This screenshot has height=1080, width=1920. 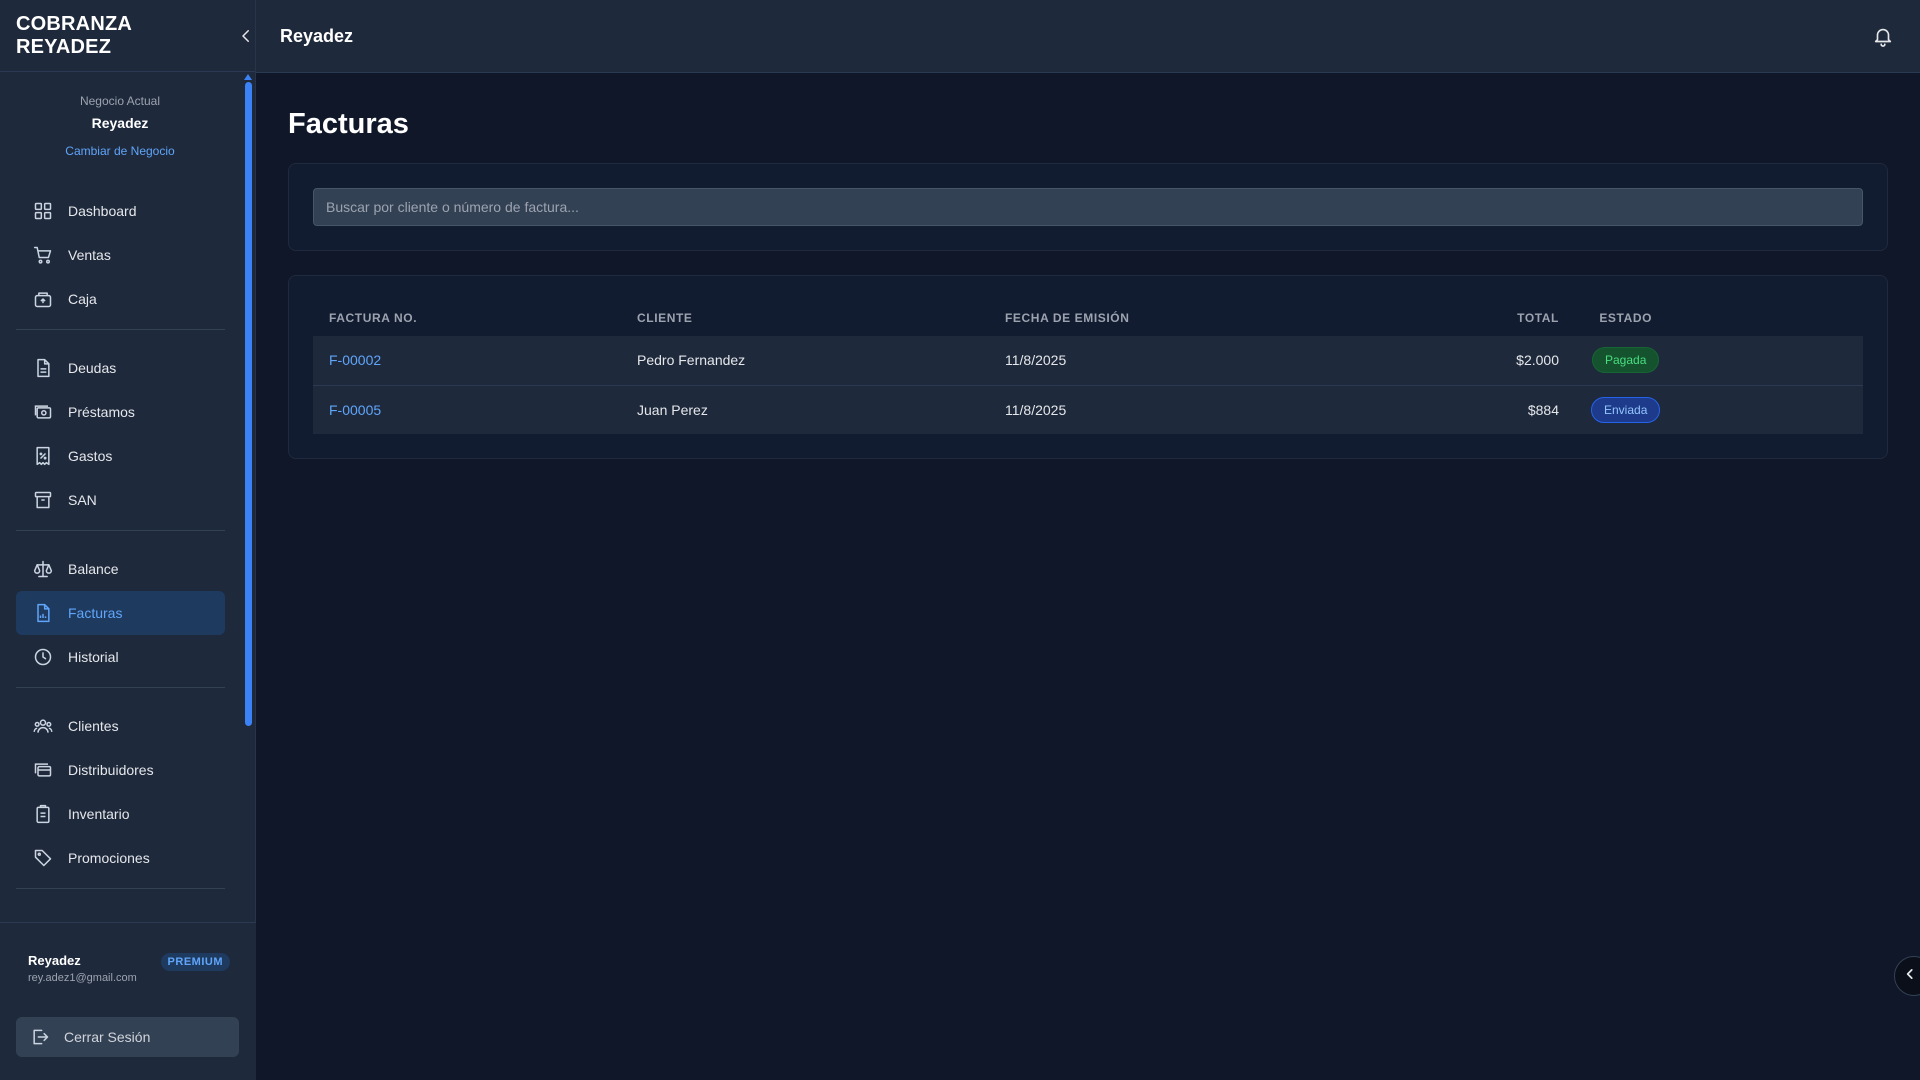 What do you see at coordinates (43, 770) in the screenshot?
I see `cards-icon` at bounding box center [43, 770].